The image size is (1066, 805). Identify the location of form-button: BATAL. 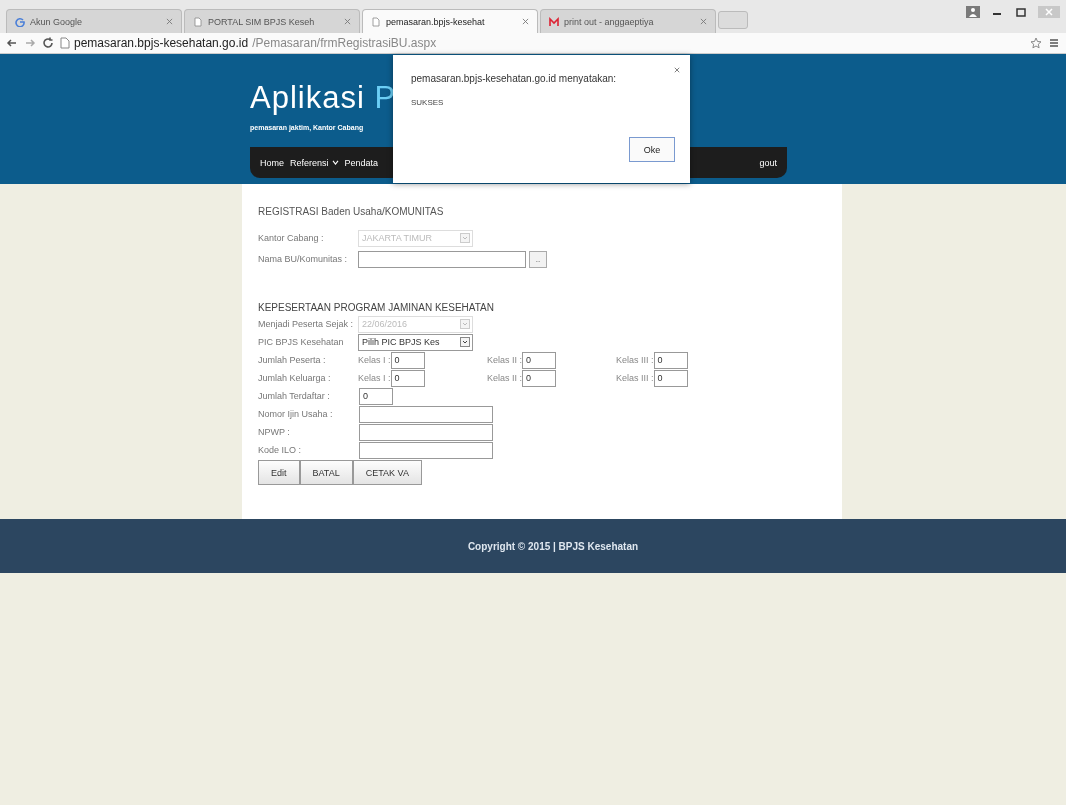
(326, 472).